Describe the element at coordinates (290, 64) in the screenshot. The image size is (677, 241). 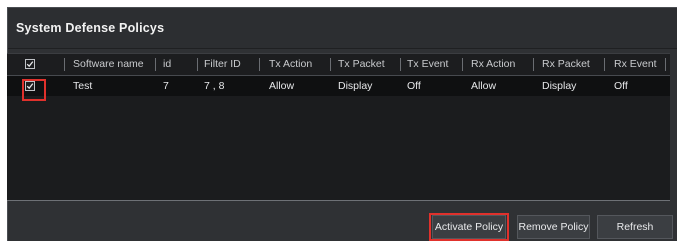
I see `column-header-tx-action: Tx Action` at that location.